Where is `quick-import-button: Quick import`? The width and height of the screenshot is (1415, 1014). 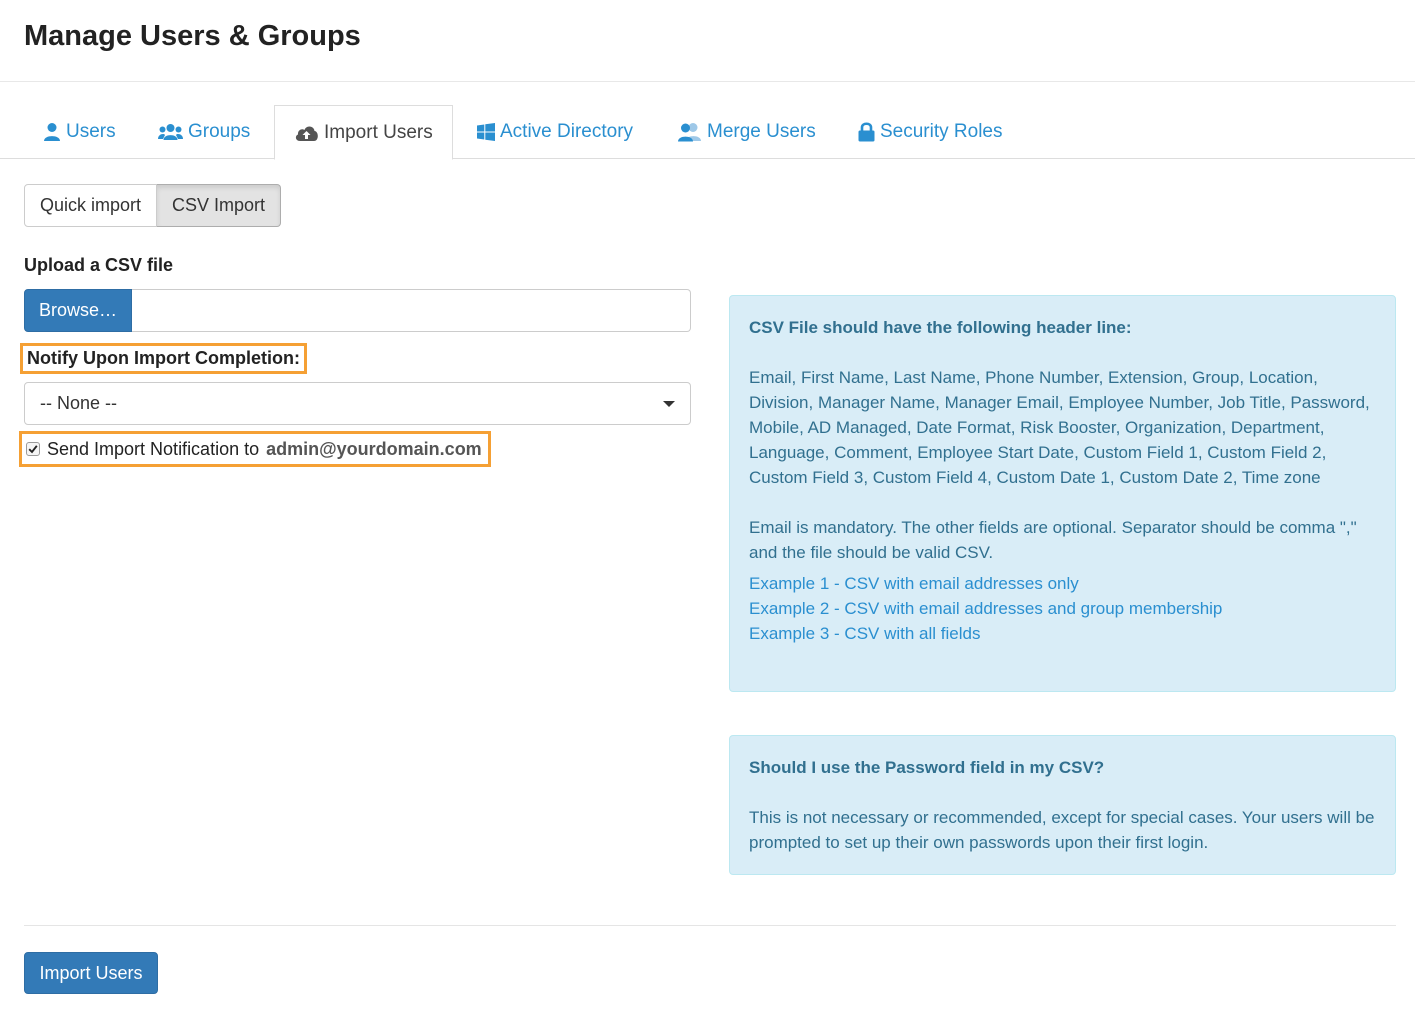
quick-import-button: Quick import is located at coordinates (91, 205).